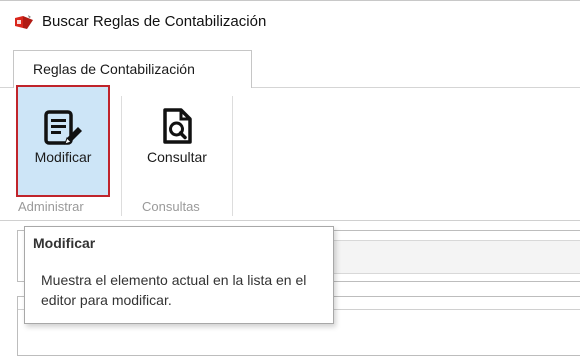 This screenshot has width=580, height=356. What do you see at coordinates (171, 206) in the screenshot?
I see `group-label-consultas: Consultas` at bounding box center [171, 206].